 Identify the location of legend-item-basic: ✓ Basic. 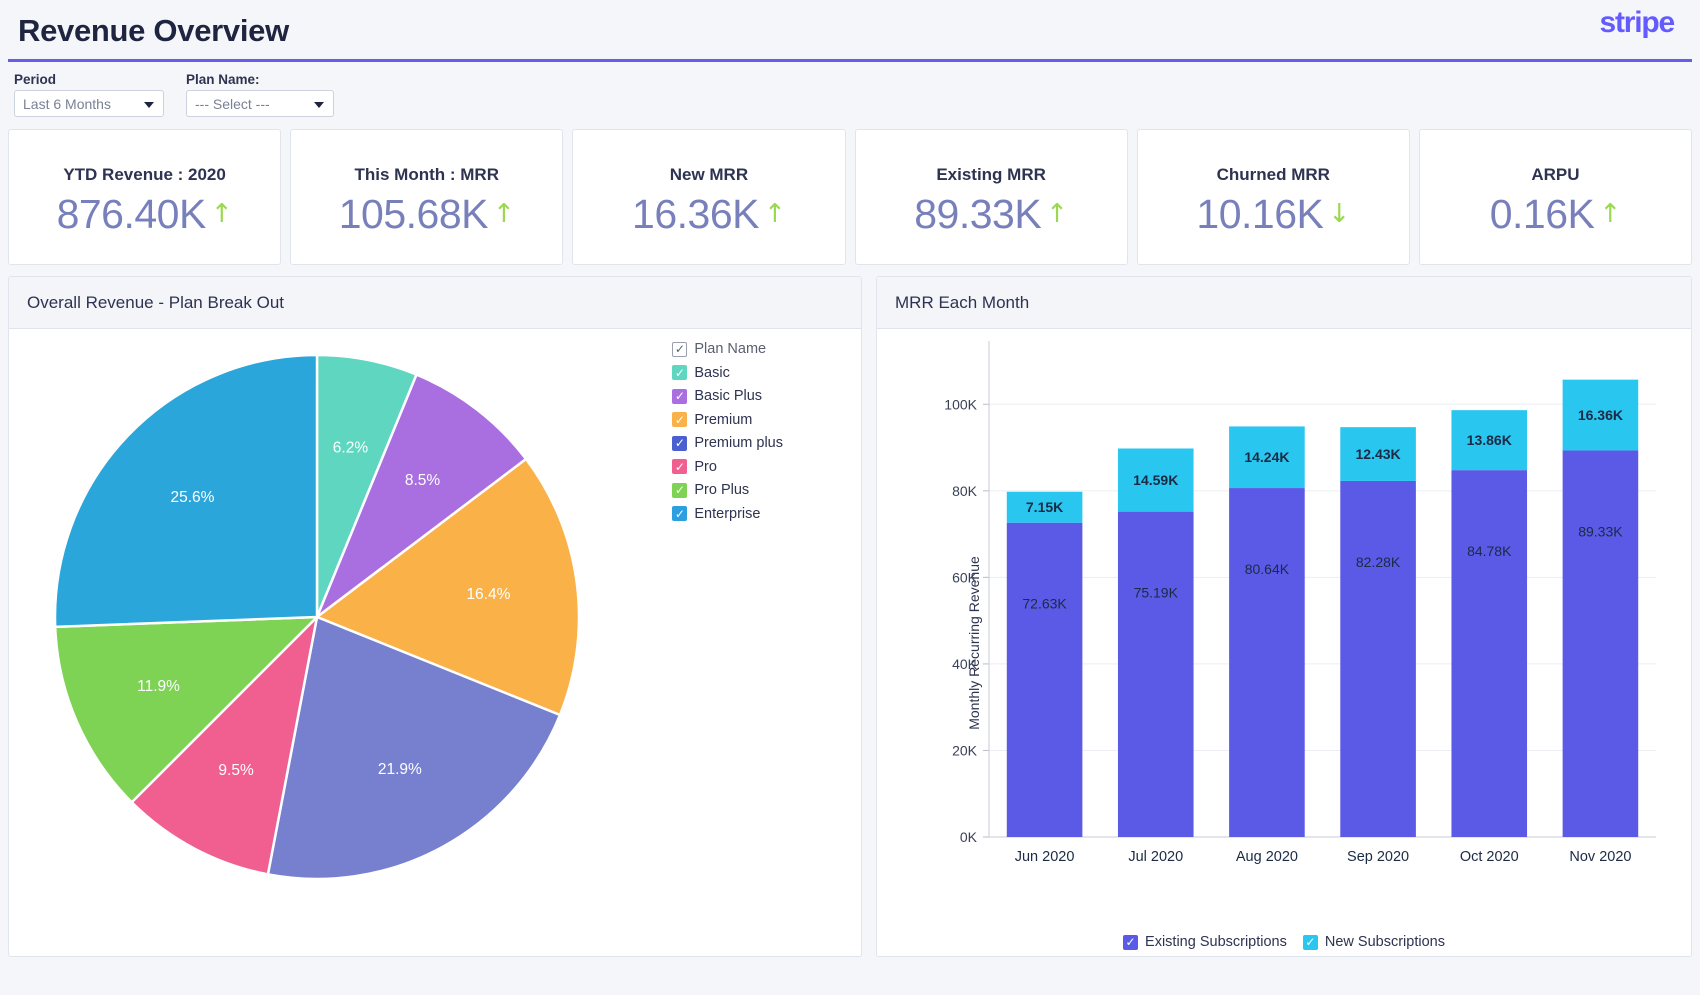
(727, 373).